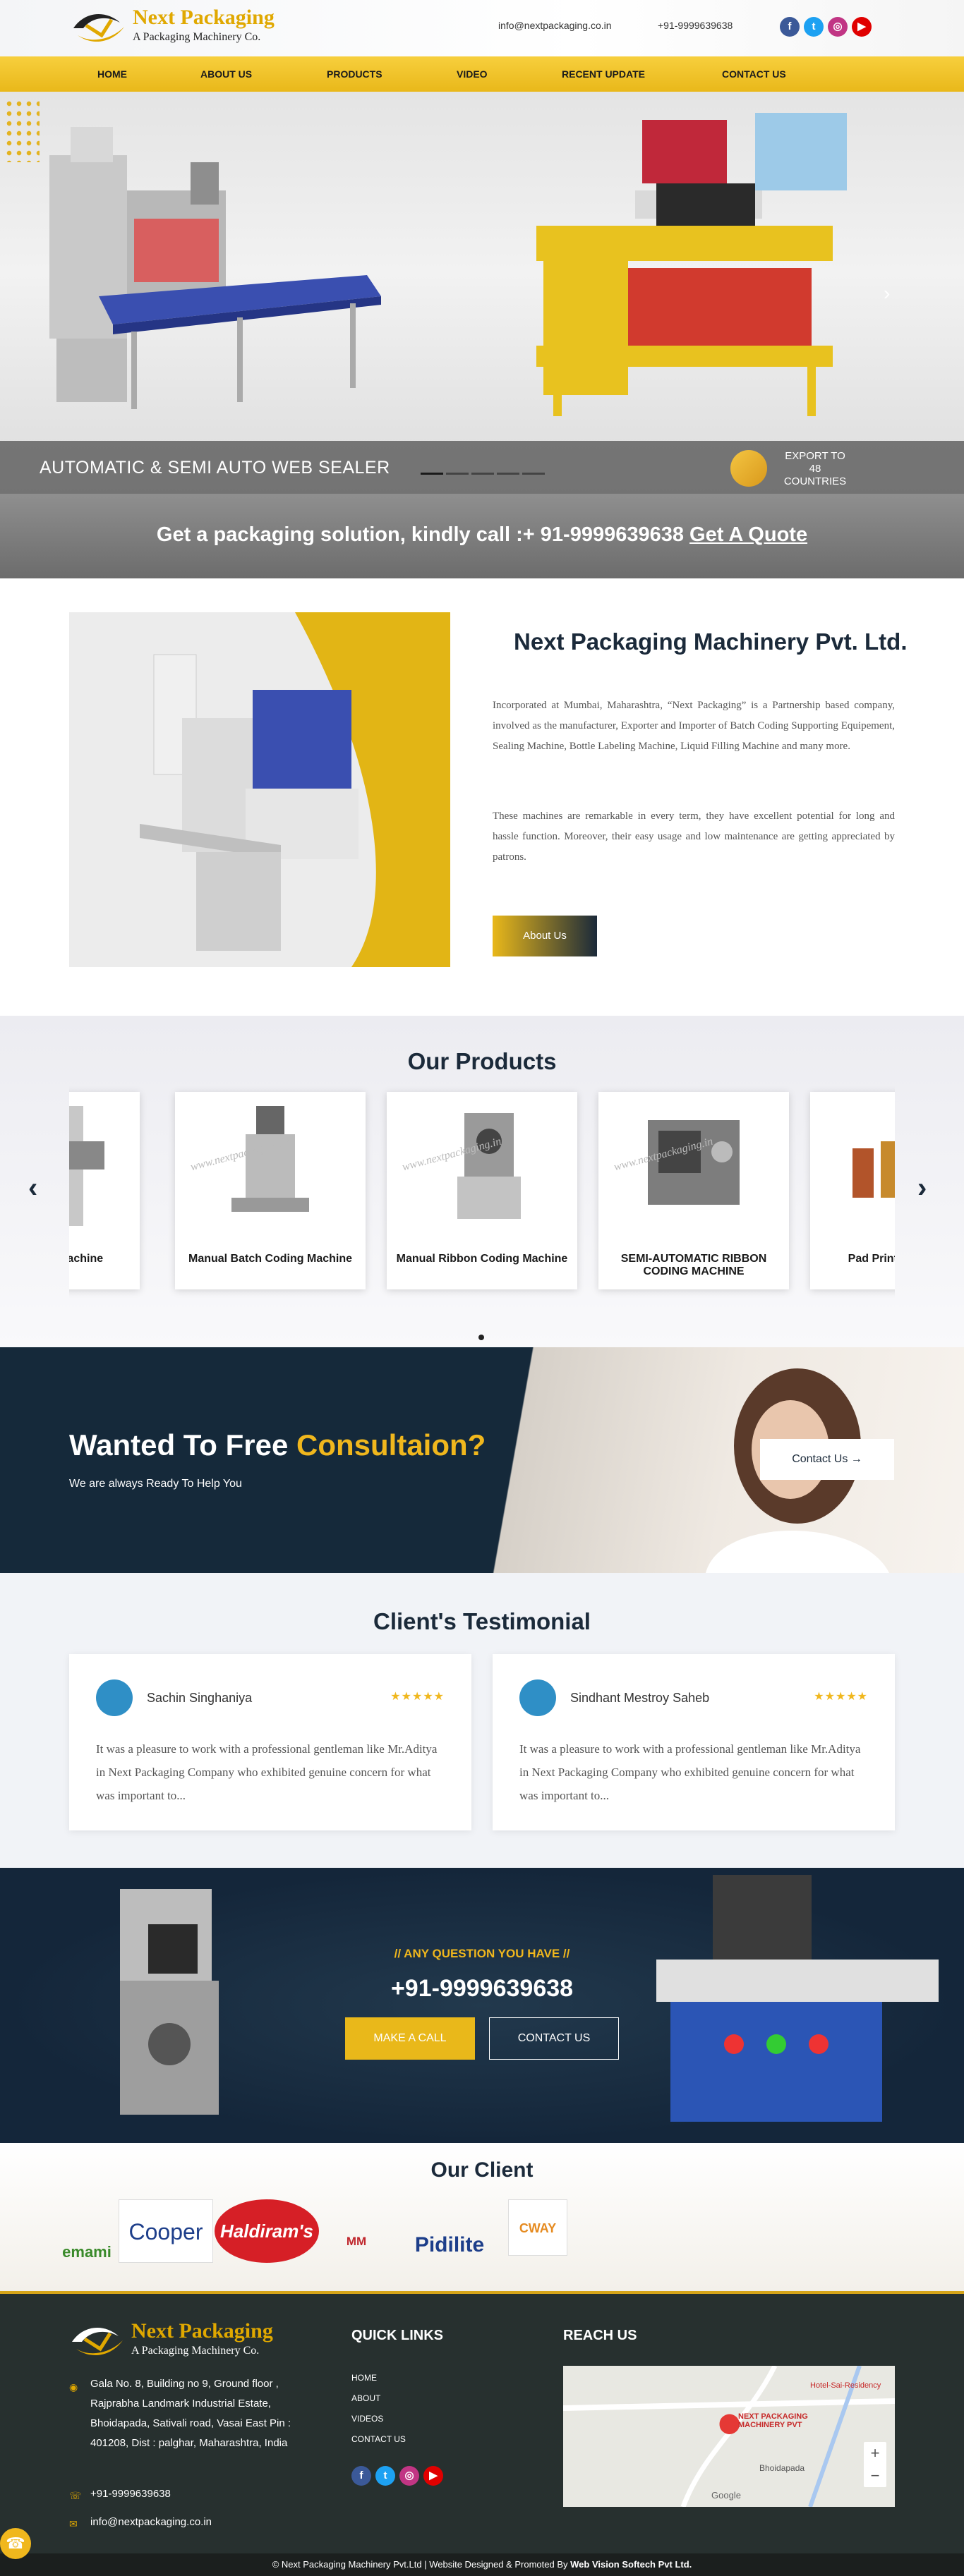  I want to click on export-badge: EXPORT TO 48 COUNTRIES, so click(836, 467).